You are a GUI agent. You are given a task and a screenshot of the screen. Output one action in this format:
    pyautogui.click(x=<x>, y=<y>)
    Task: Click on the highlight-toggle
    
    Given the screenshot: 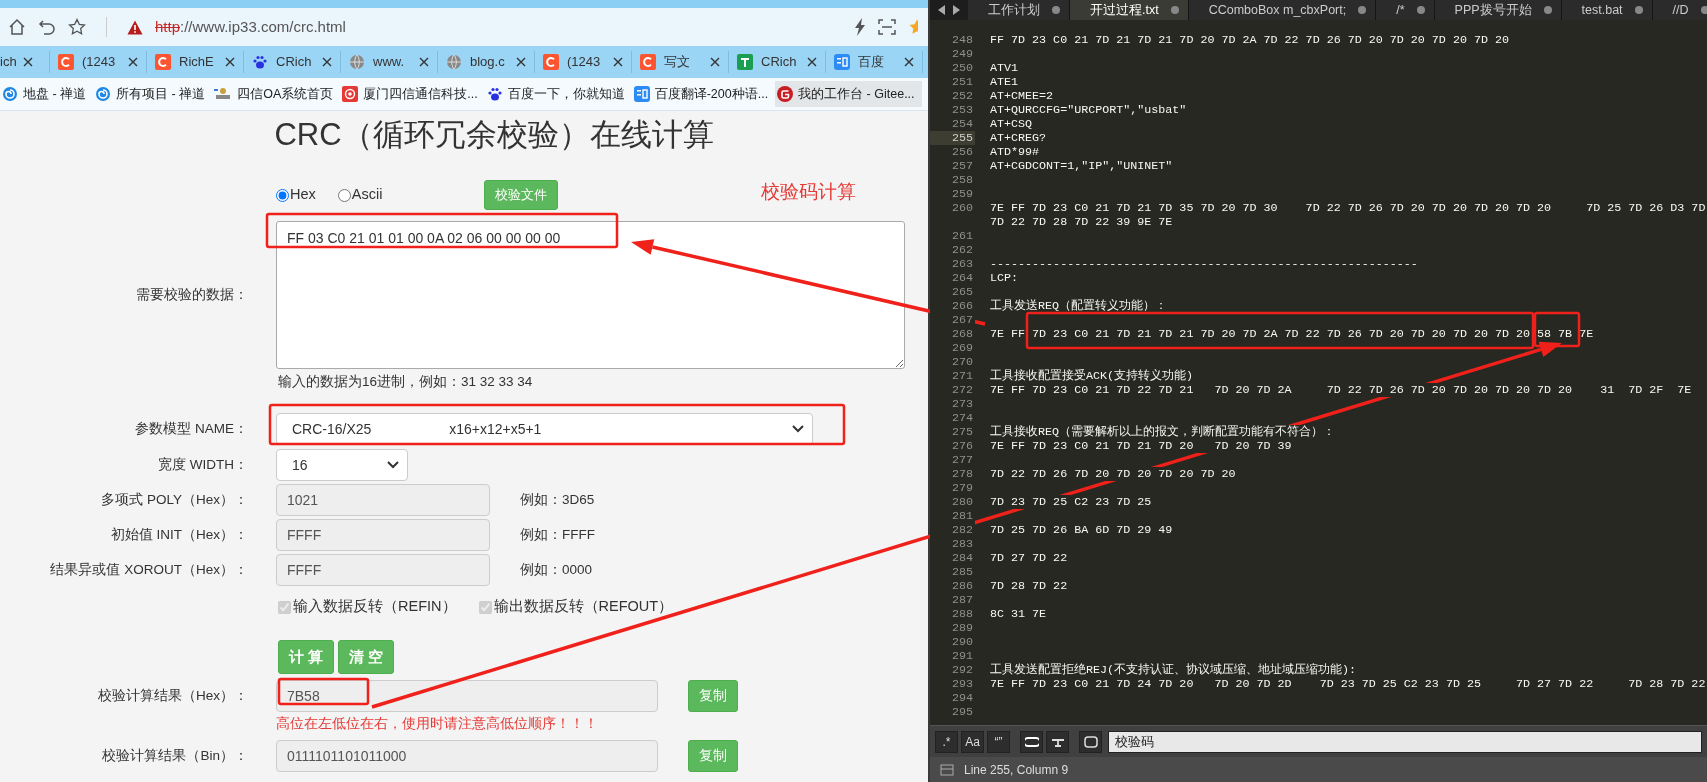 What is the action you would take?
    pyautogui.click(x=1090, y=741)
    